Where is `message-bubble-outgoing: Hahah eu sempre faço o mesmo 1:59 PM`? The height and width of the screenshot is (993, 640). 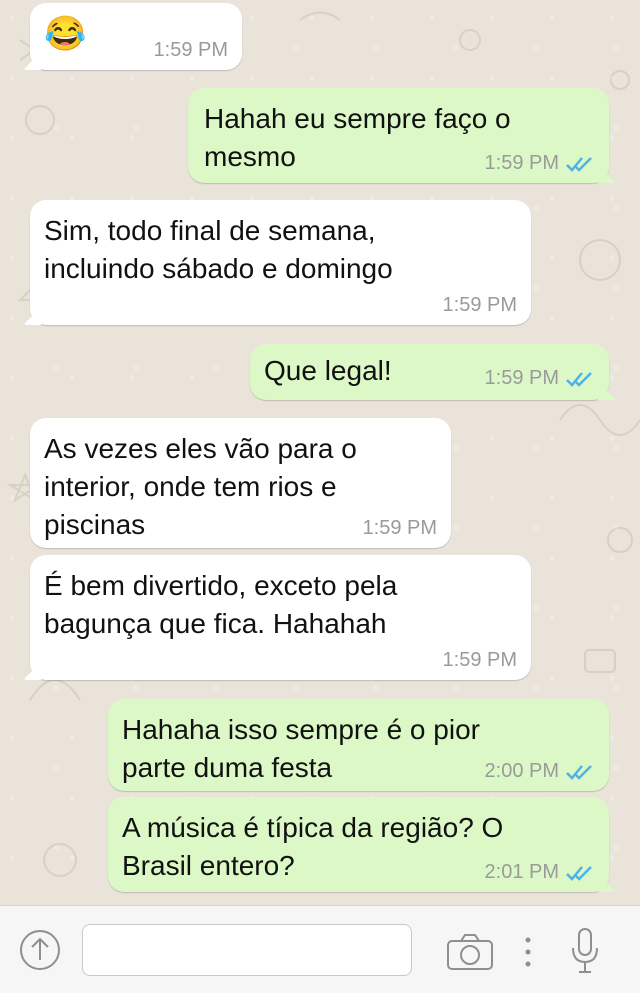 message-bubble-outgoing: Hahah eu sempre faço o mesmo 1:59 PM is located at coordinates (398, 135).